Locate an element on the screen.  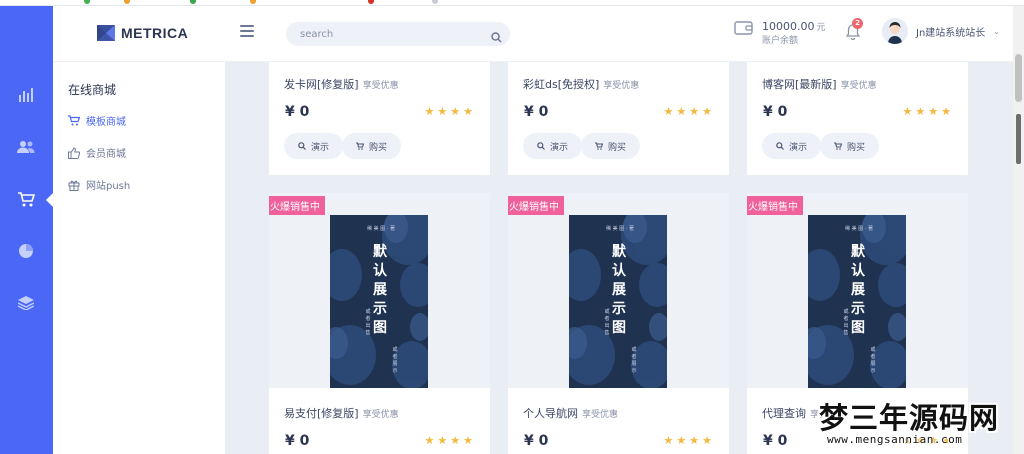
search-box is located at coordinates (398, 34).